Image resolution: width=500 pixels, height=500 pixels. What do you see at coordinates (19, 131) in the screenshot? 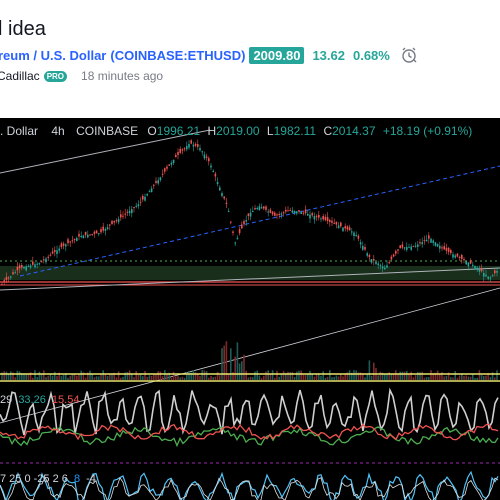
I see `legend-symbol: . Dollar` at bounding box center [19, 131].